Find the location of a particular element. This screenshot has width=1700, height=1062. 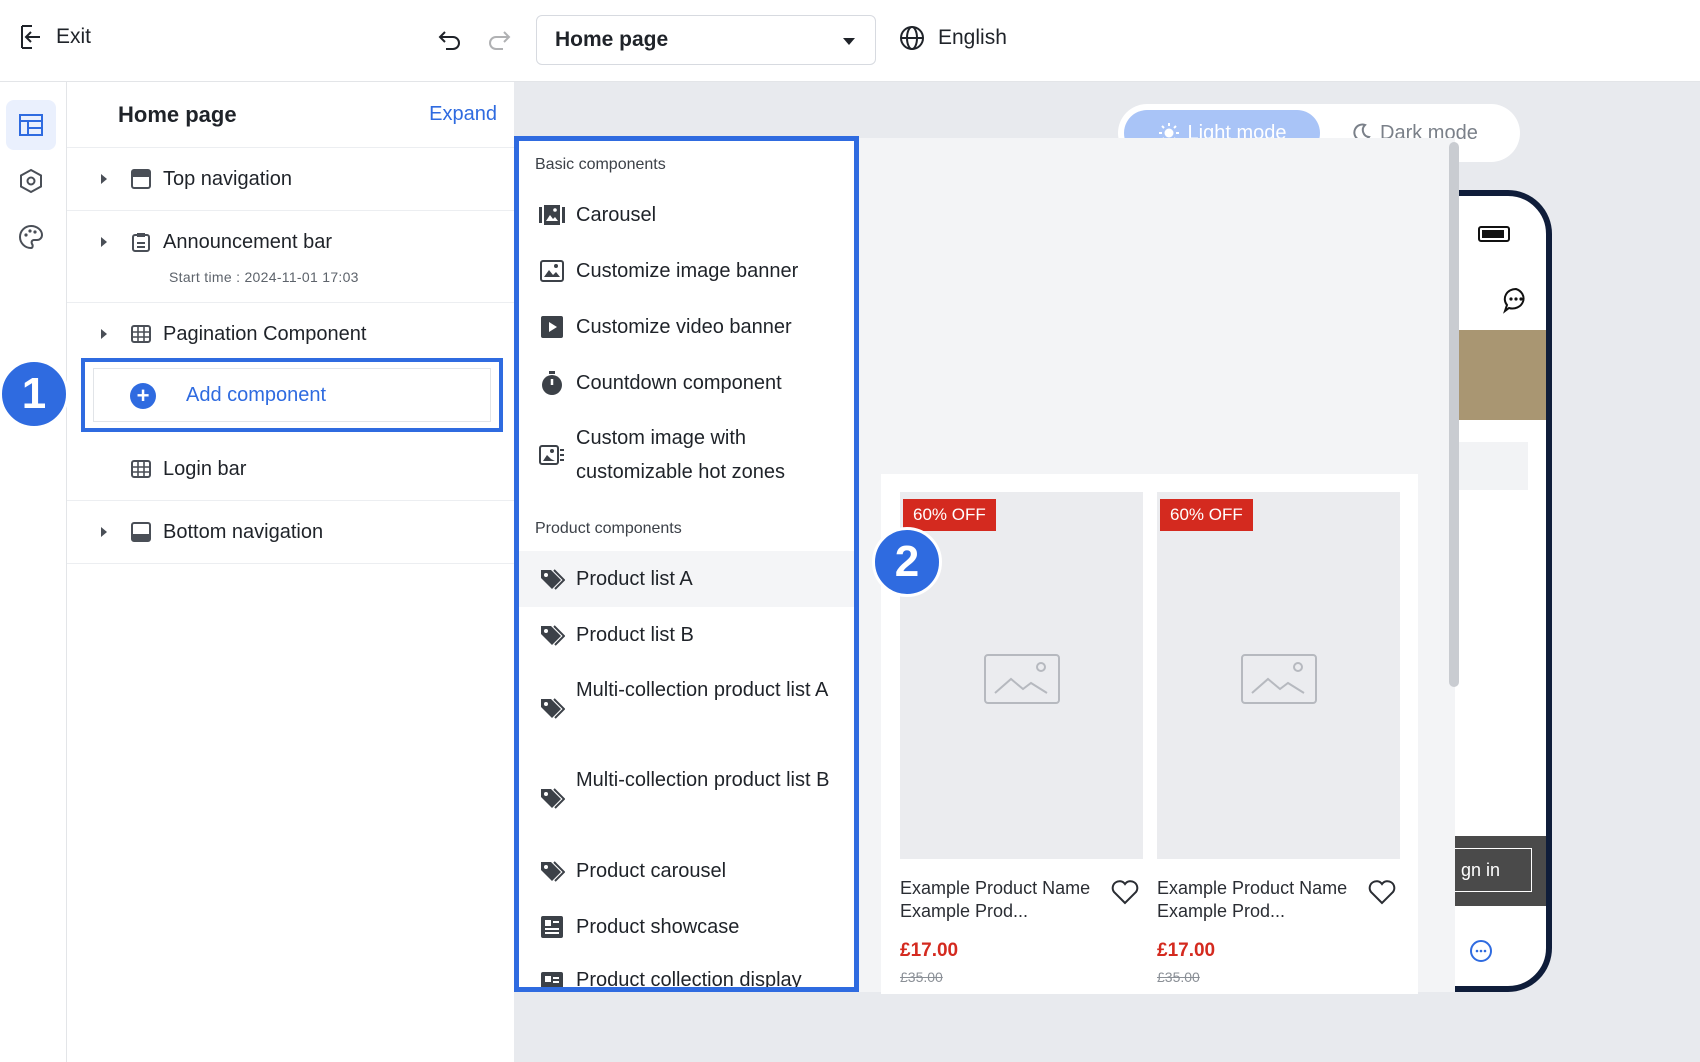

component-option-hot-zones: Custom image with customizable hot zones is located at coordinates (686, 455).